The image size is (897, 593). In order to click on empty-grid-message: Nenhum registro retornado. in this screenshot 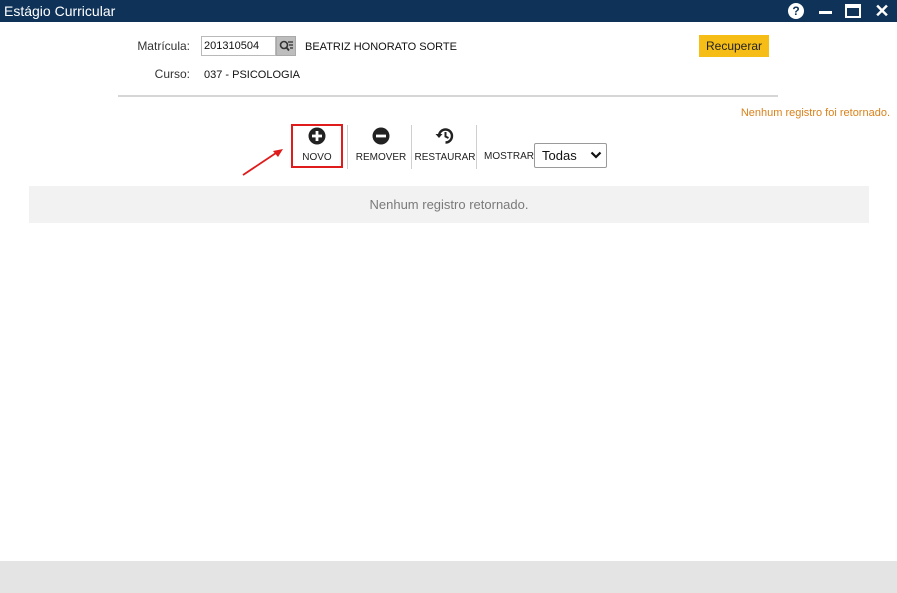, I will do `click(449, 204)`.